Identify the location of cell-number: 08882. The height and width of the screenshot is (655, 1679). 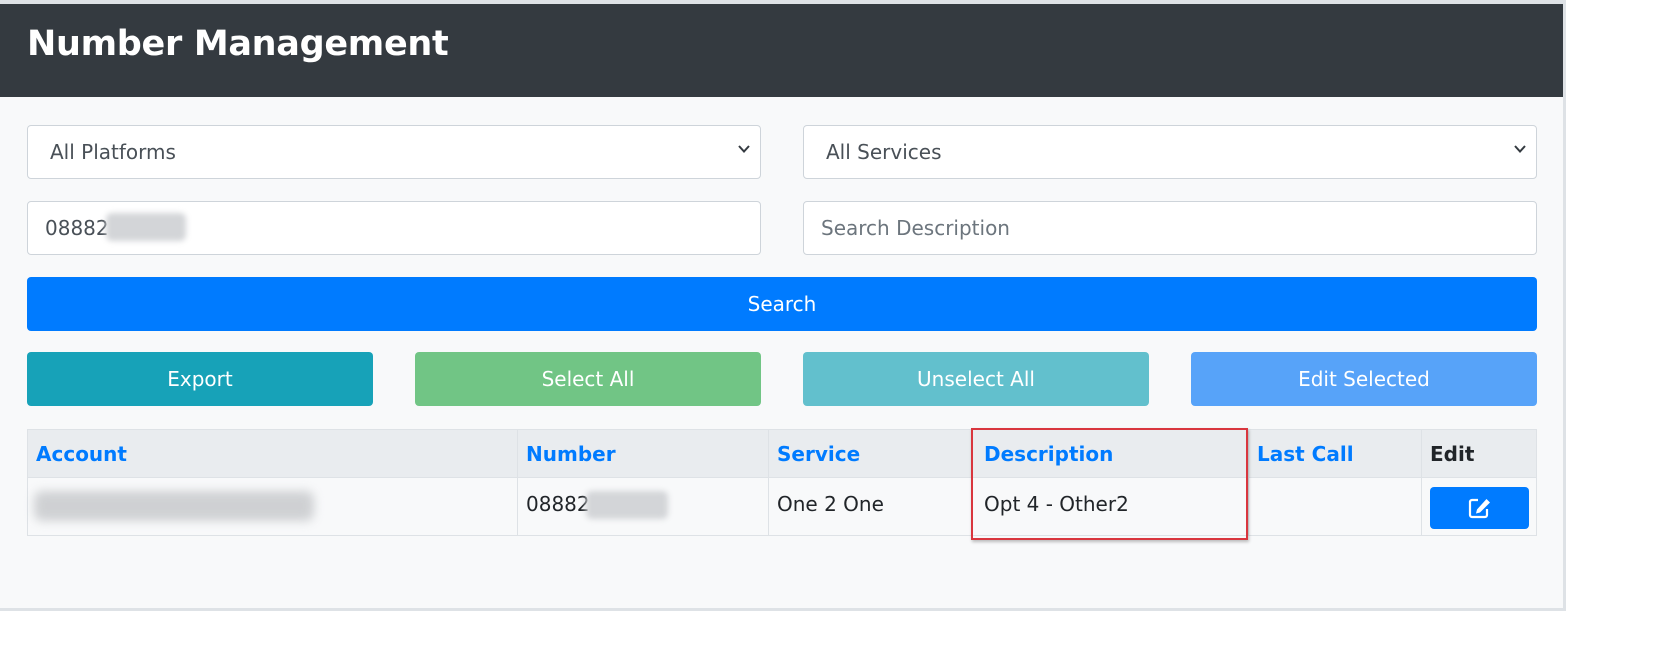
(558, 504).